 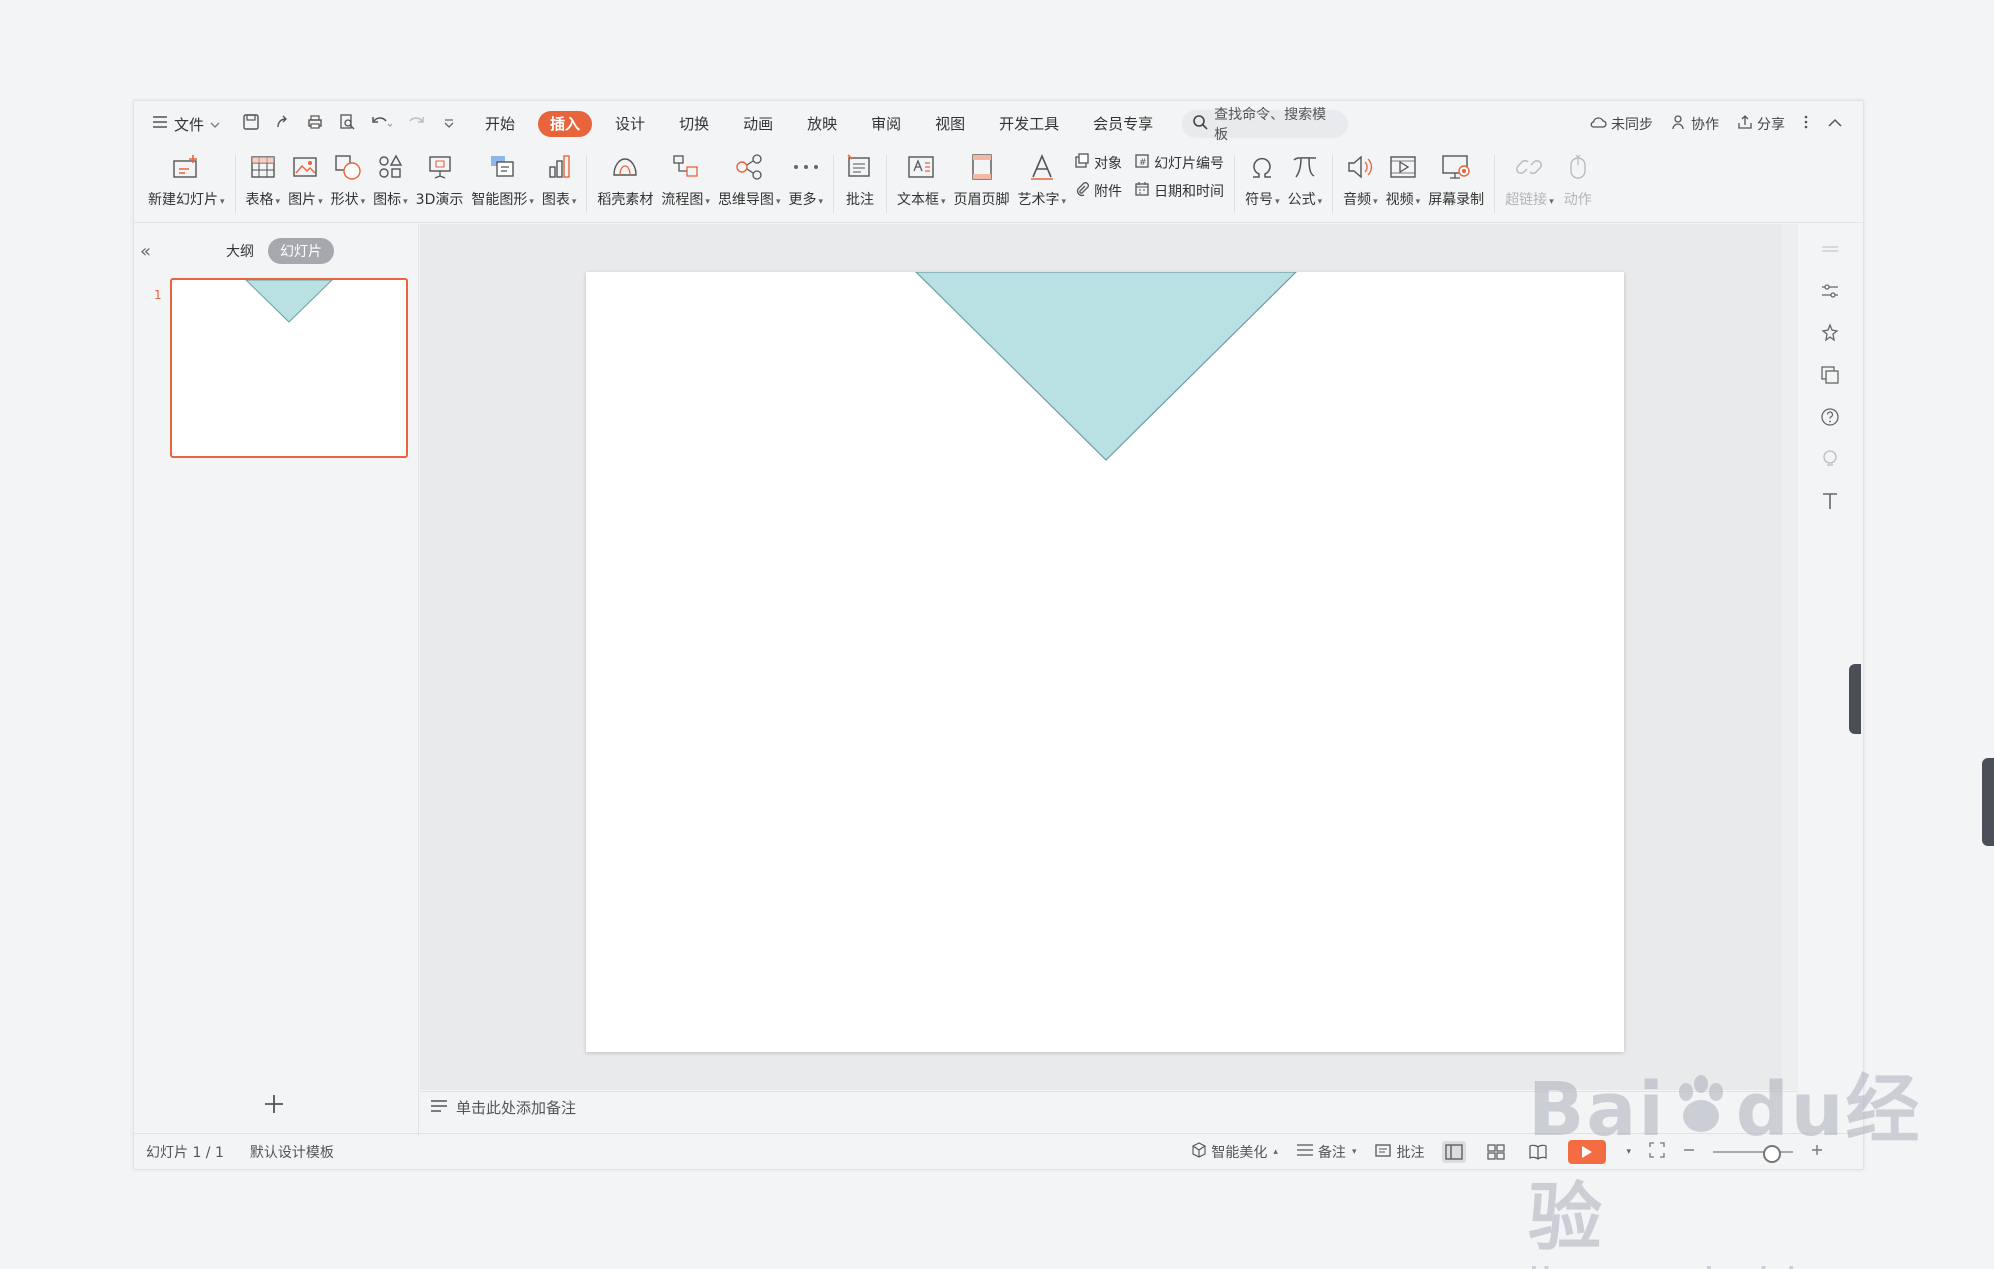 What do you see at coordinates (1830, 291) in the screenshot?
I see `properties-sliders-icon` at bounding box center [1830, 291].